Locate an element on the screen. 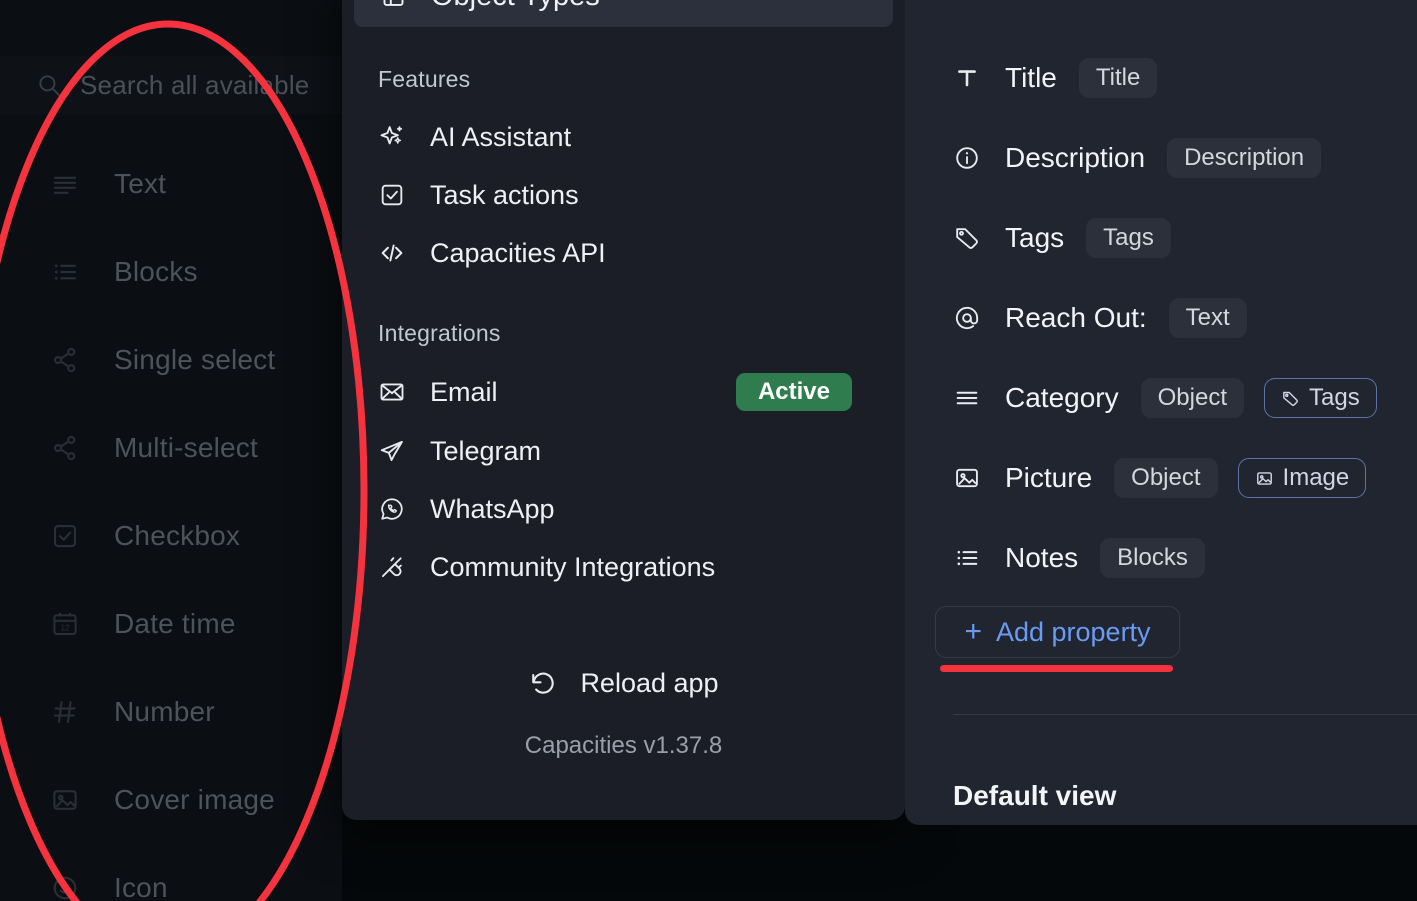  property-type-item-text: Text is located at coordinates (171, 184).